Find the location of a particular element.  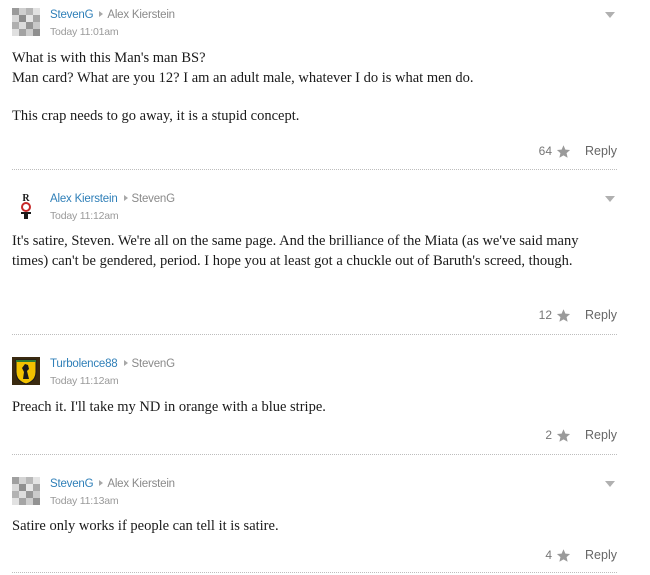

avatar: R is located at coordinates (26, 206).